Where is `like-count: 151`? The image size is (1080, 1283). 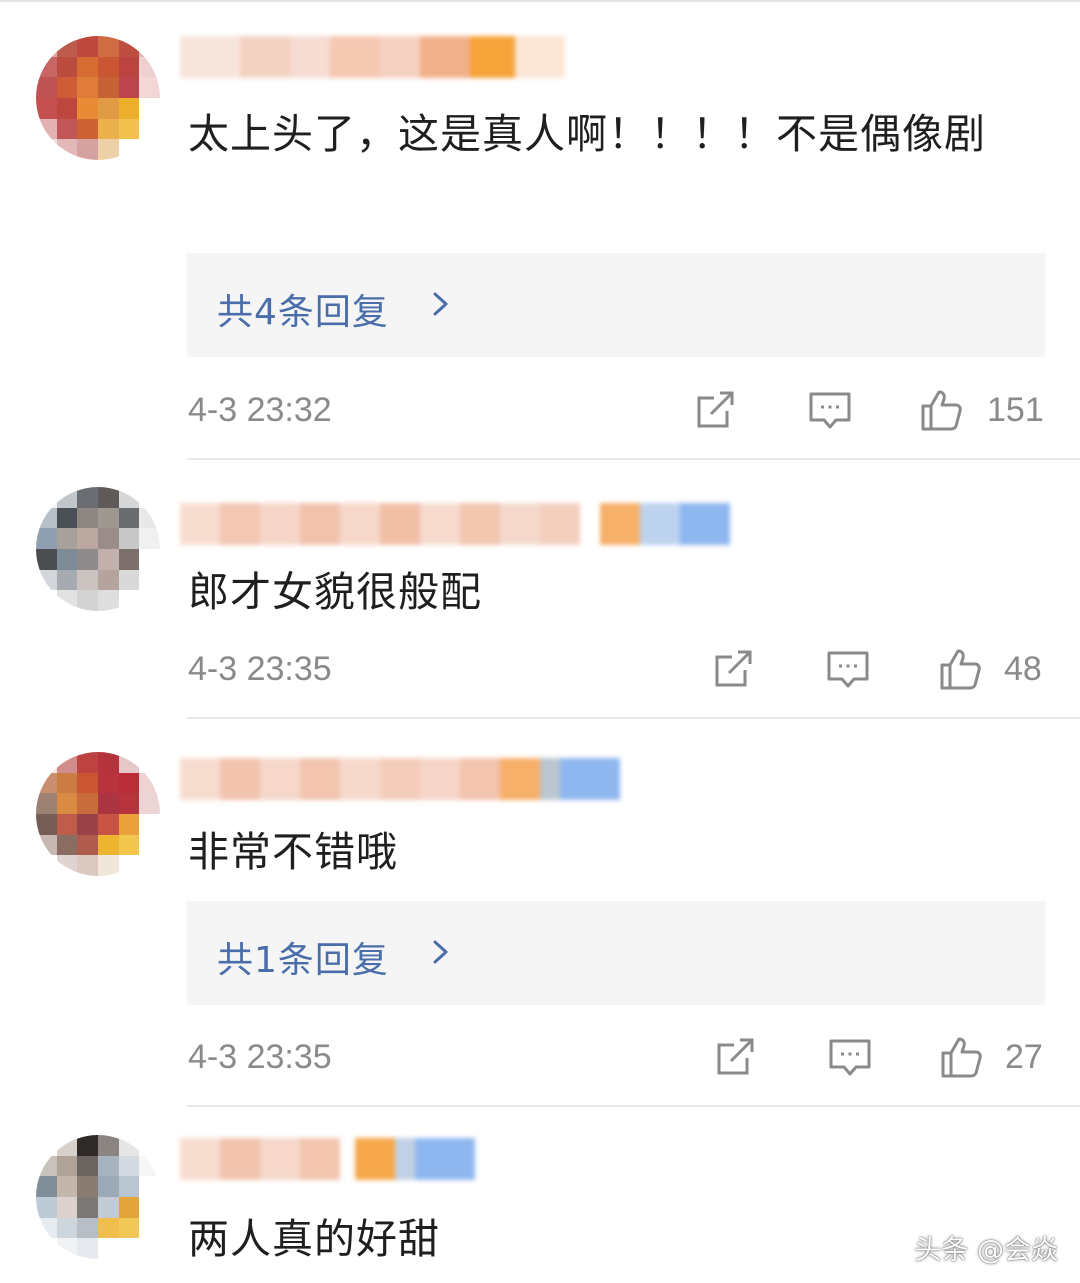 like-count: 151 is located at coordinates (1015, 410).